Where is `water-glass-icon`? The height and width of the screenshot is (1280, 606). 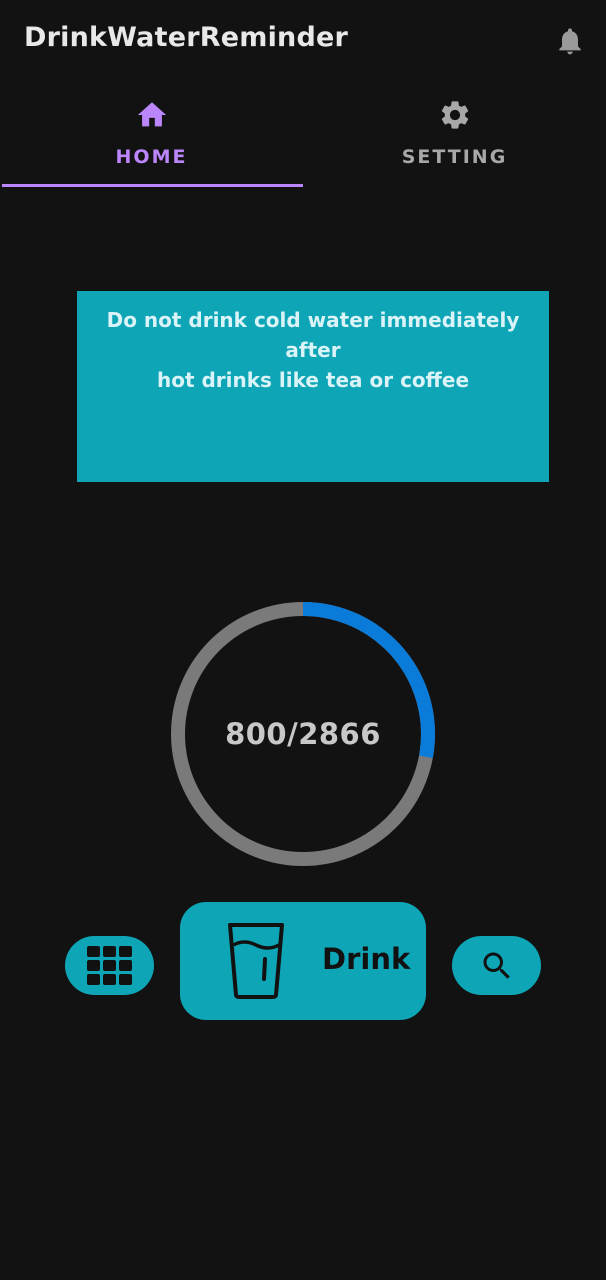
water-glass-icon is located at coordinates (256, 961).